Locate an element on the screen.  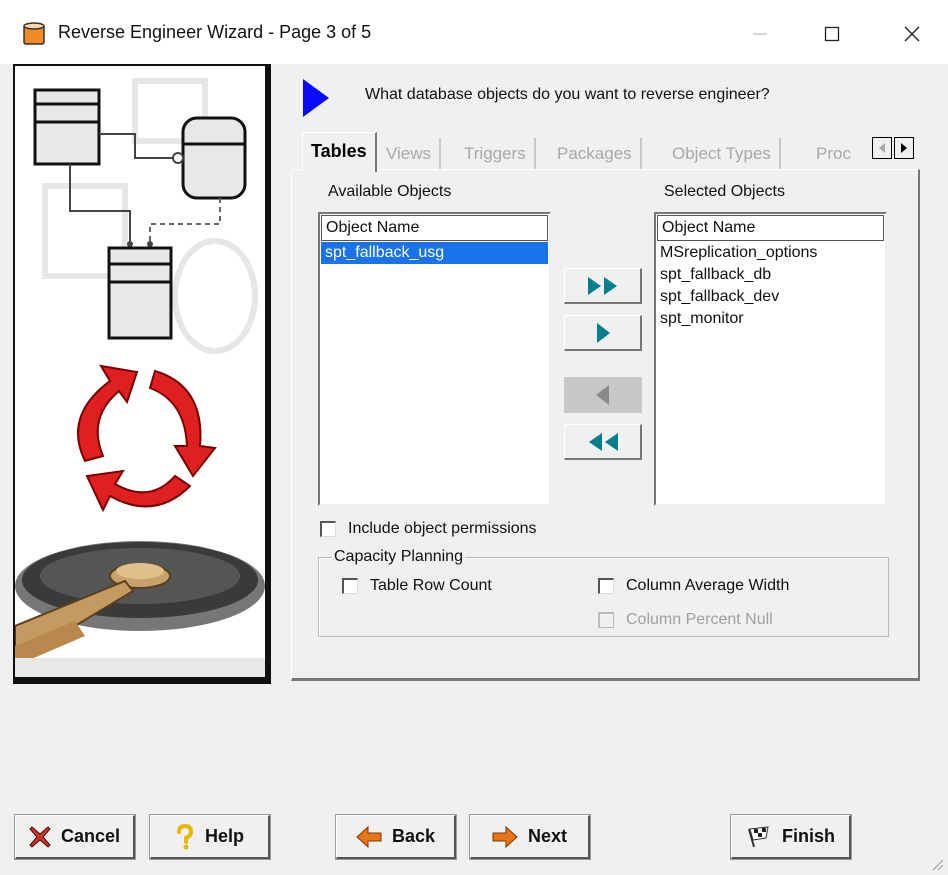
move-left-button is located at coordinates (603, 395).